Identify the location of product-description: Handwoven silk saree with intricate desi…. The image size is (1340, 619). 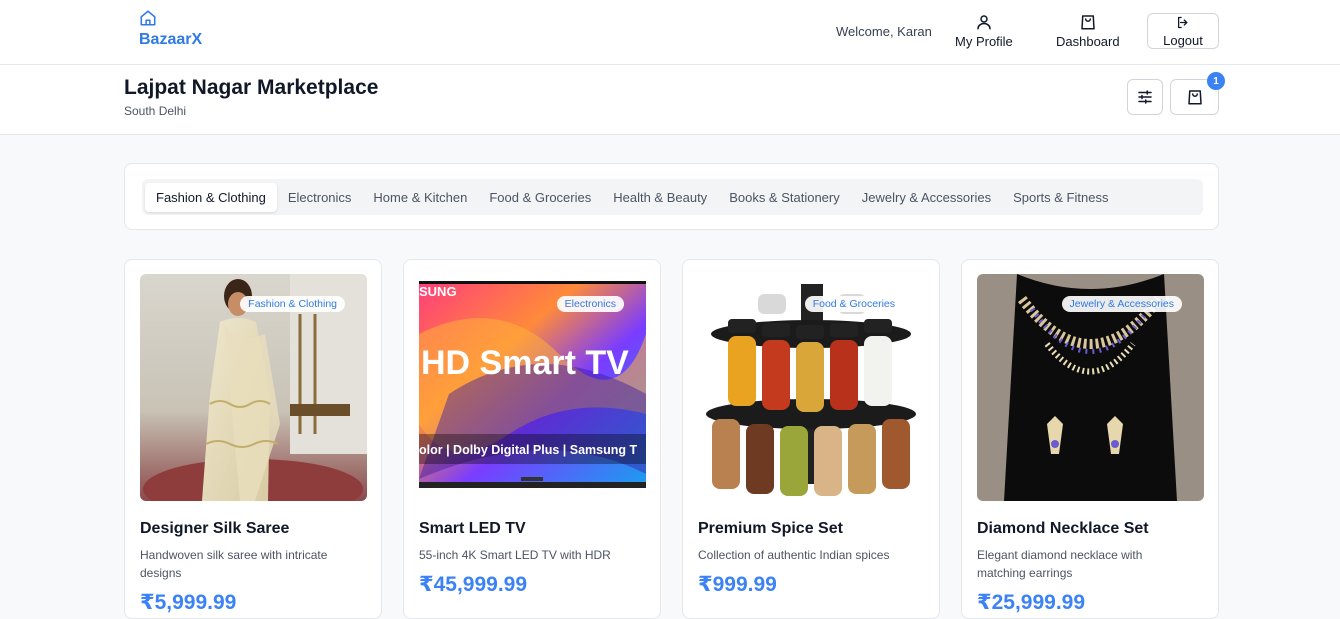
(234, 564).